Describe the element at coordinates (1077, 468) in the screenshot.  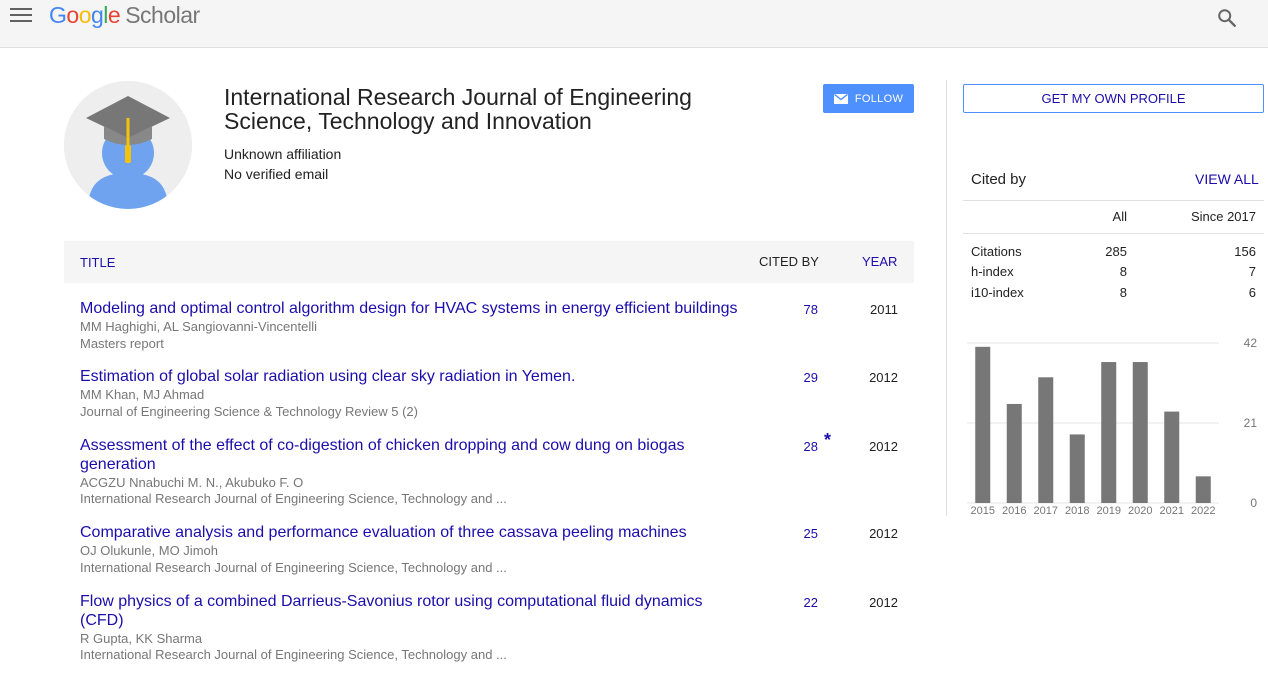
I see `chart-bar-2018` at that location.